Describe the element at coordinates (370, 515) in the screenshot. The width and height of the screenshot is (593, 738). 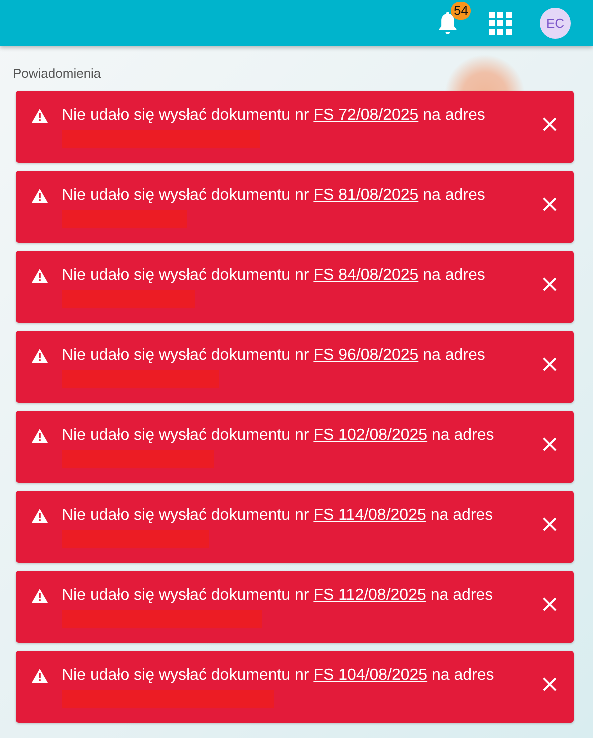
I see `document-link: FS 114/08/2025` at that location.